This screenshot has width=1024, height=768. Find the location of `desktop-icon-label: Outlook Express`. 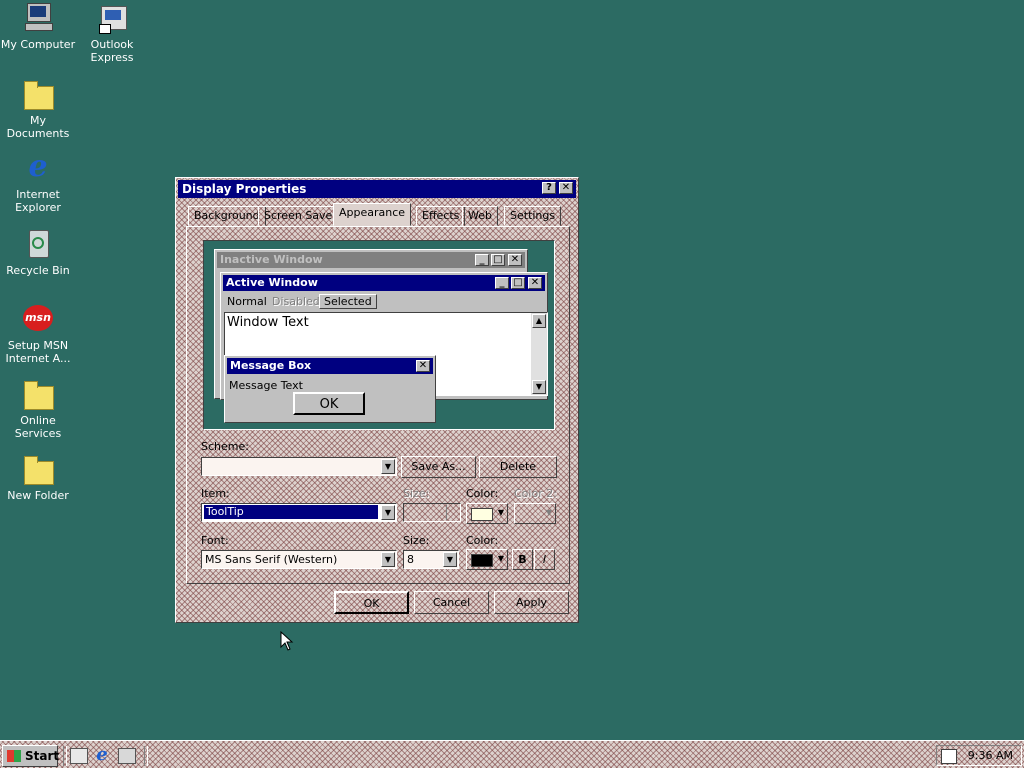

desktop-icon-label: Outlook Express is located at coordinates (112, 51).